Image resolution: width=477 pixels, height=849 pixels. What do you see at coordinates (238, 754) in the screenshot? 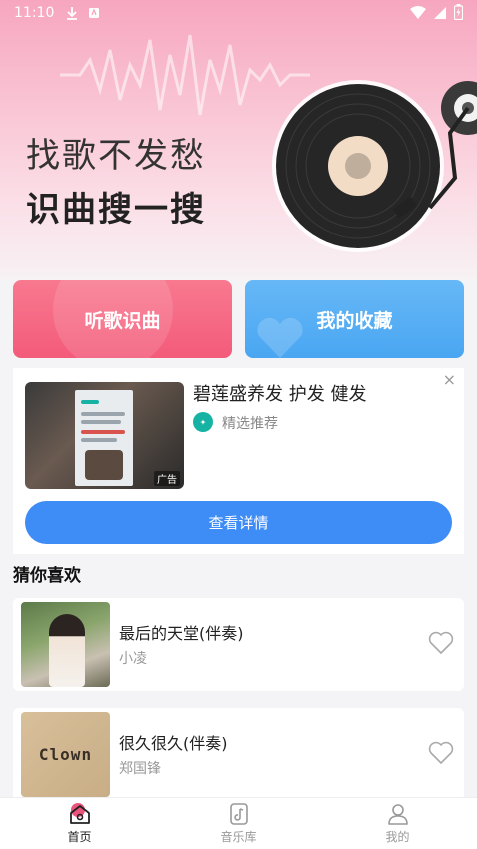
I see `song-item: Clown 很久很久(伴奏) 郑国锋` at bounding box center [238, 754].